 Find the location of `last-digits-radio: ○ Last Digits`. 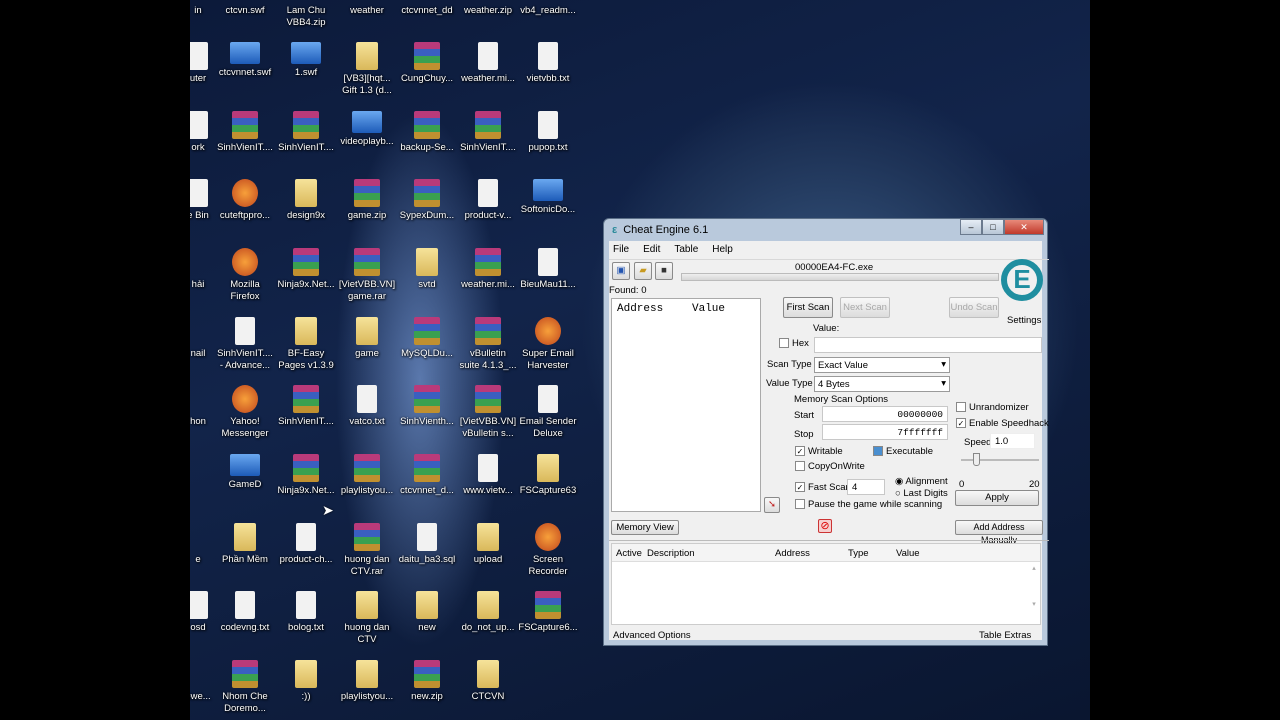

last-digits-radio: ○ Last Digits is located at coordinates (921, 493).